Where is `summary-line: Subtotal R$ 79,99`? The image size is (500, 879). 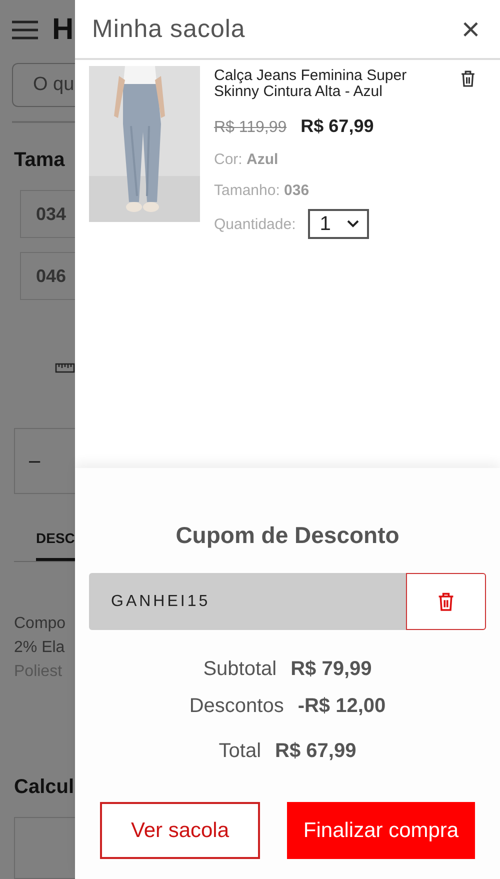 summary-line: Subtotal R$ 79,99 is located at coordinates (287, 669).